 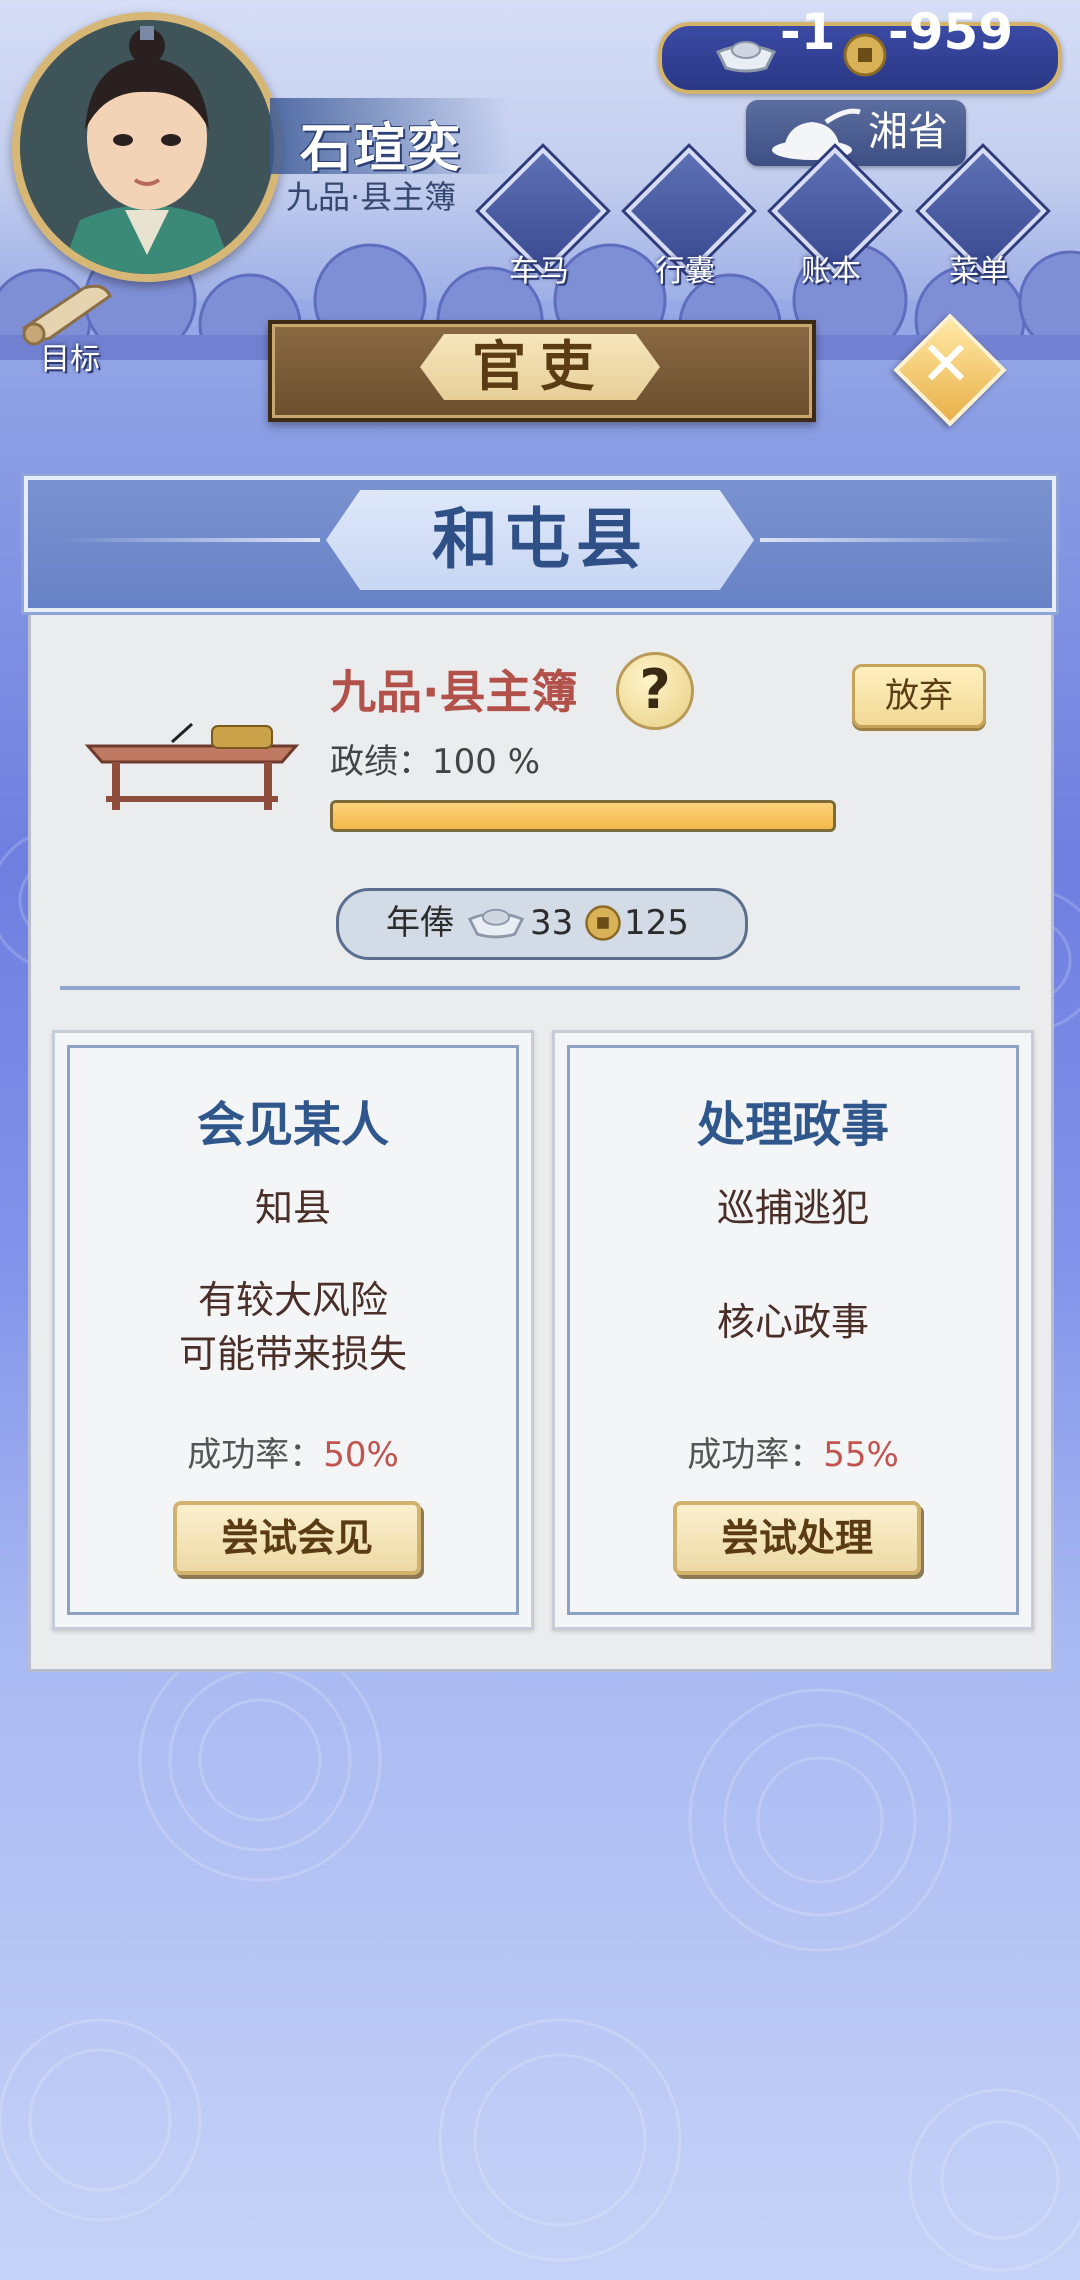 I want to click on task-success-rate: 成功率：50%, so click(x=293, y=1451).